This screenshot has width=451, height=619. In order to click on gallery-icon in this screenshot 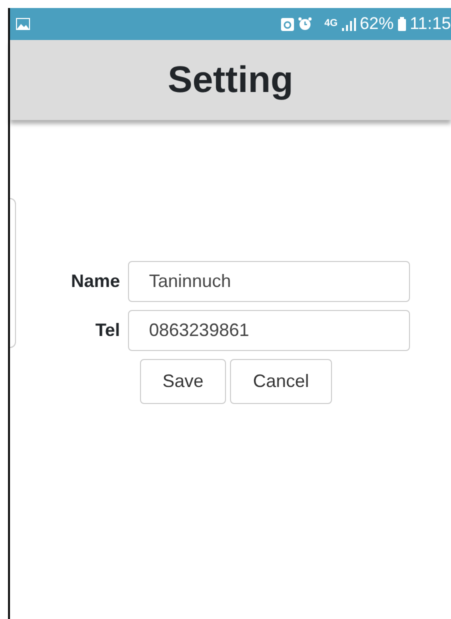, I will do `click(23, 24)`.